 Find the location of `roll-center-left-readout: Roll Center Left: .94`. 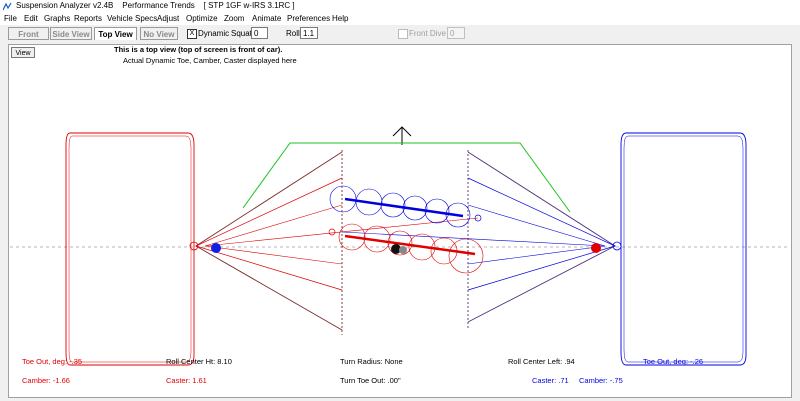

roll-center-left-readout: Roll Center Left: .94 is located at coordinates (541, 361).